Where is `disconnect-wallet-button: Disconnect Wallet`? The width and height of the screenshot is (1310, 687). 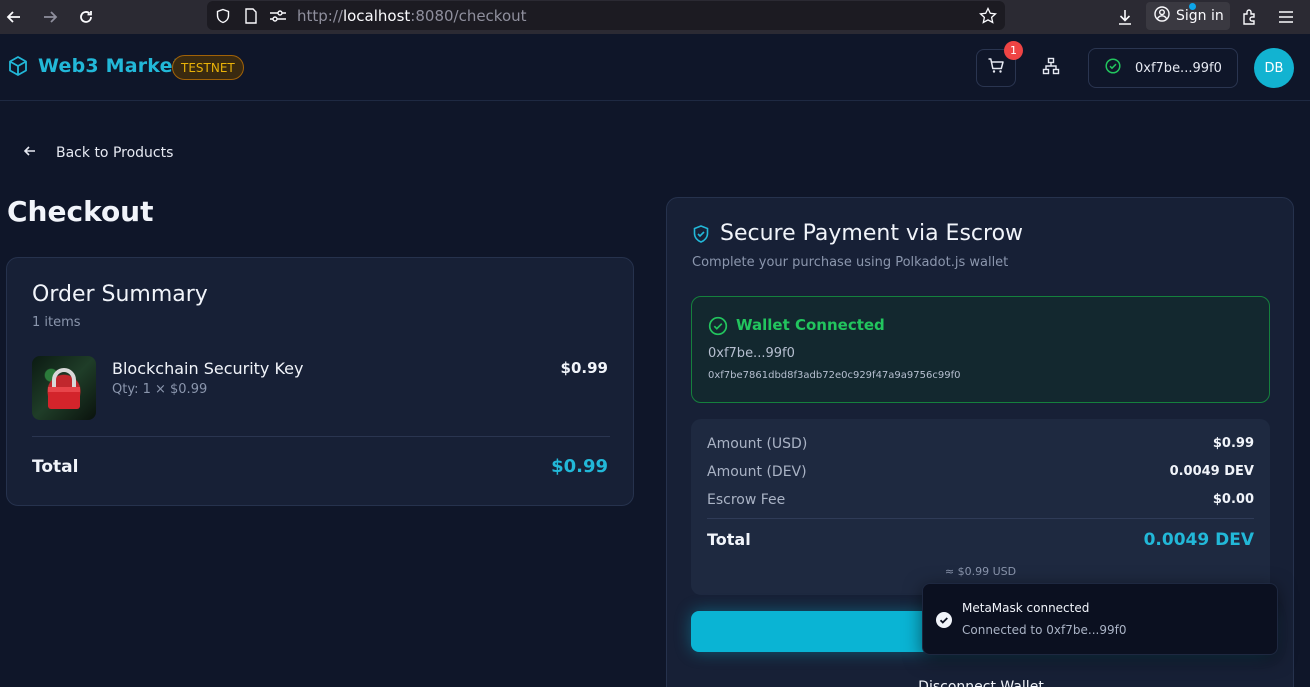 disconnect-wallet-button: Disconnect Wallet is located at coordinates (981, 683).